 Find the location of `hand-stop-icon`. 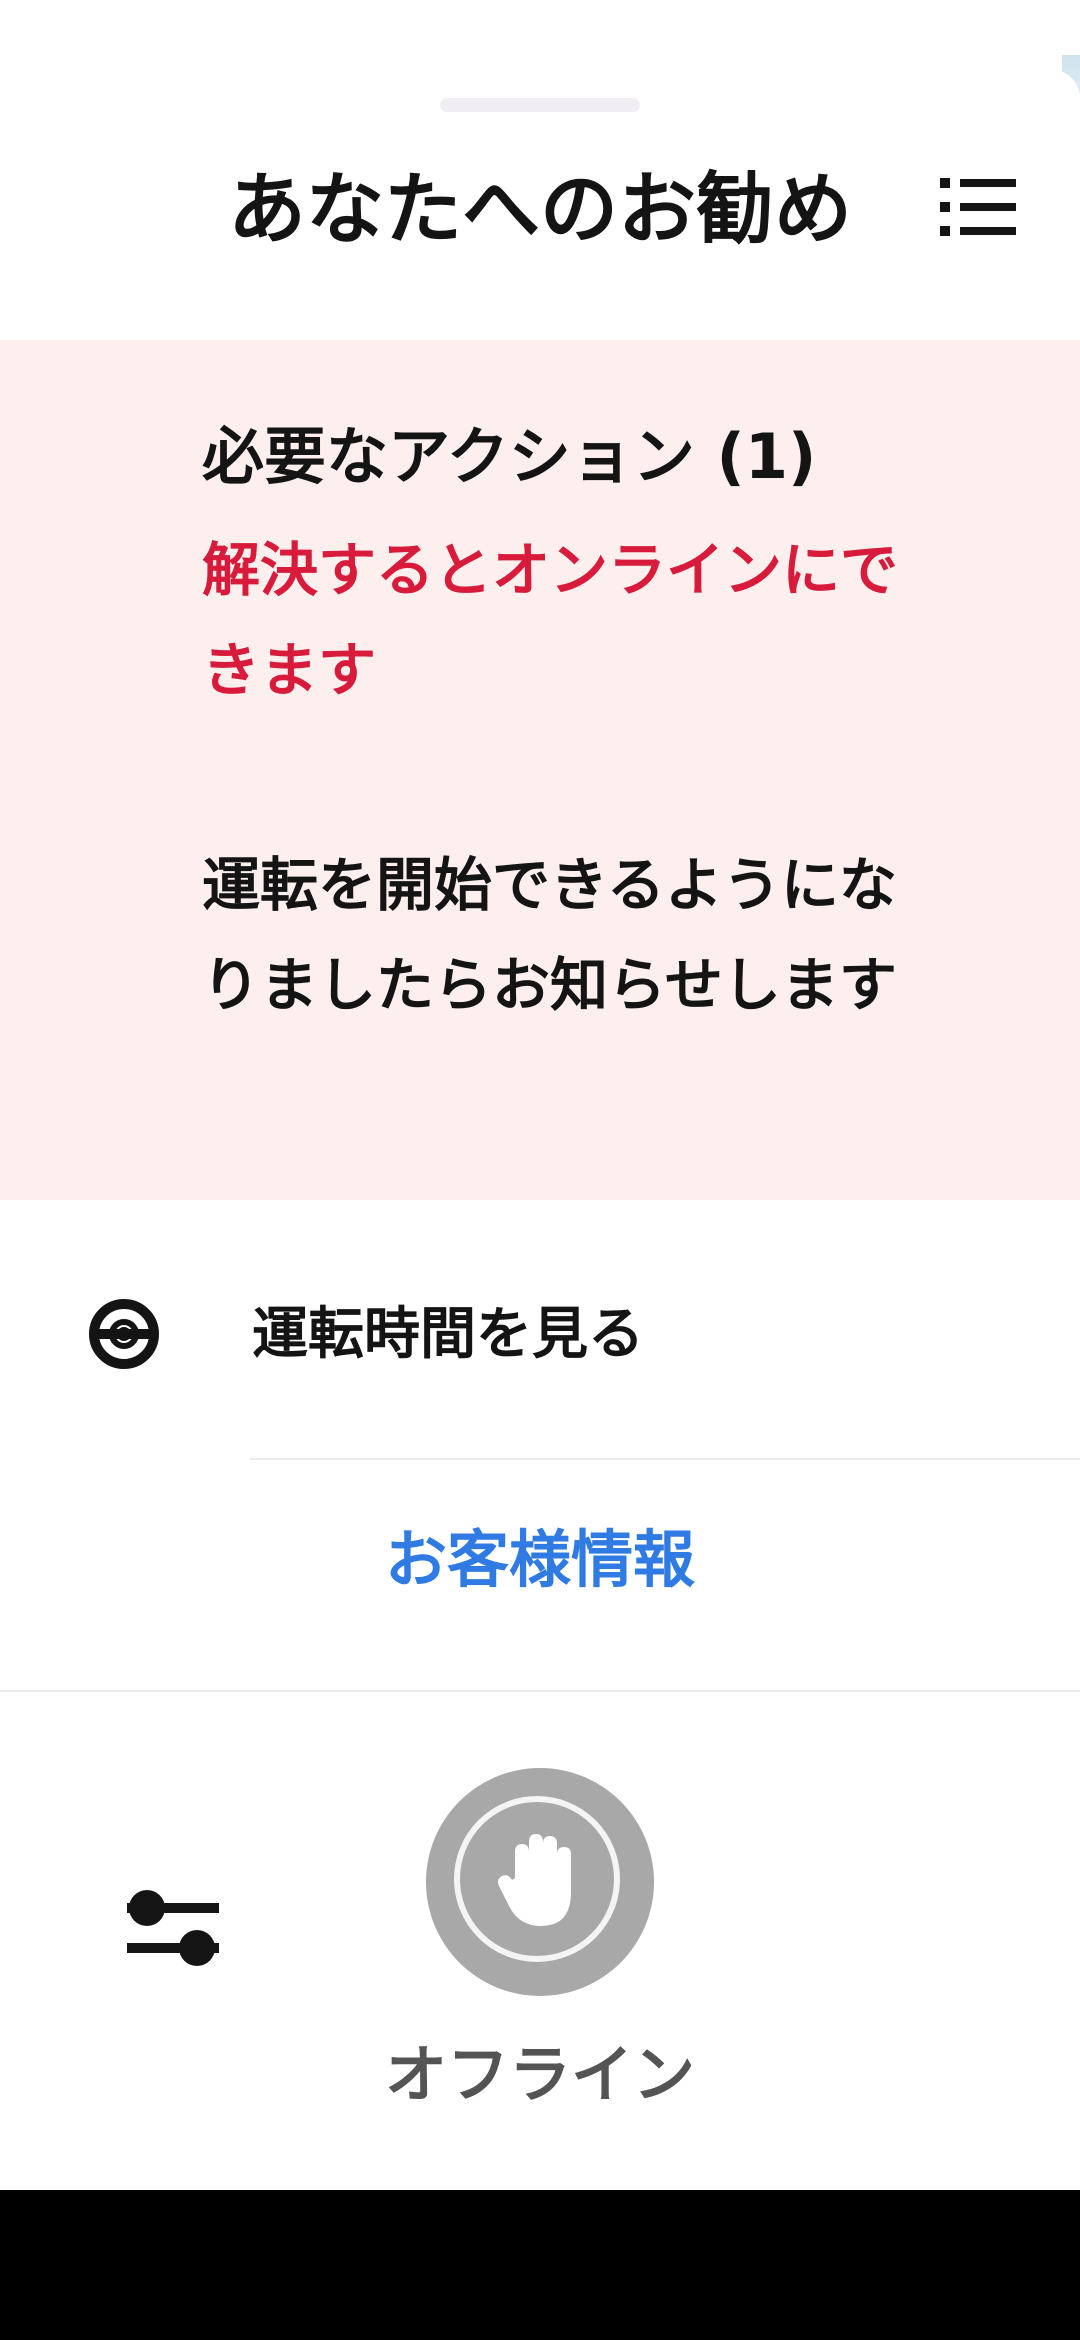

hand-stop-icon is located at coordinates (540, 1880).